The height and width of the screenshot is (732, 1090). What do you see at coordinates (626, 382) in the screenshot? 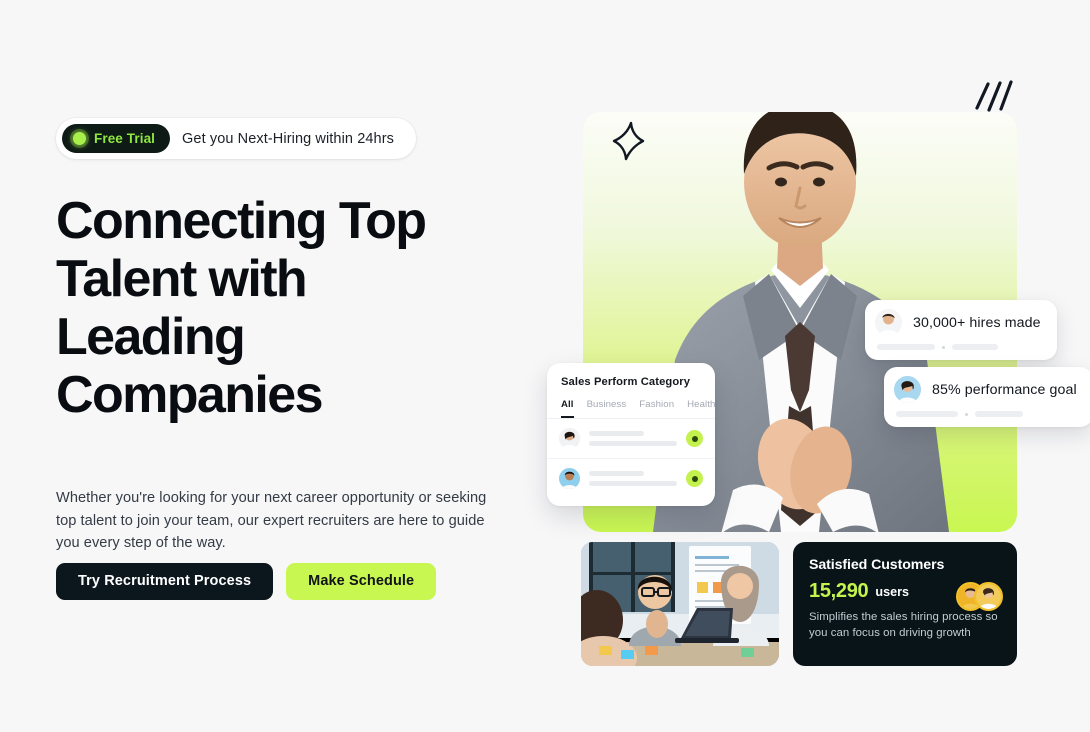
I see `category-card-title: Sales Perform Category` at bounding box center [626, 382].